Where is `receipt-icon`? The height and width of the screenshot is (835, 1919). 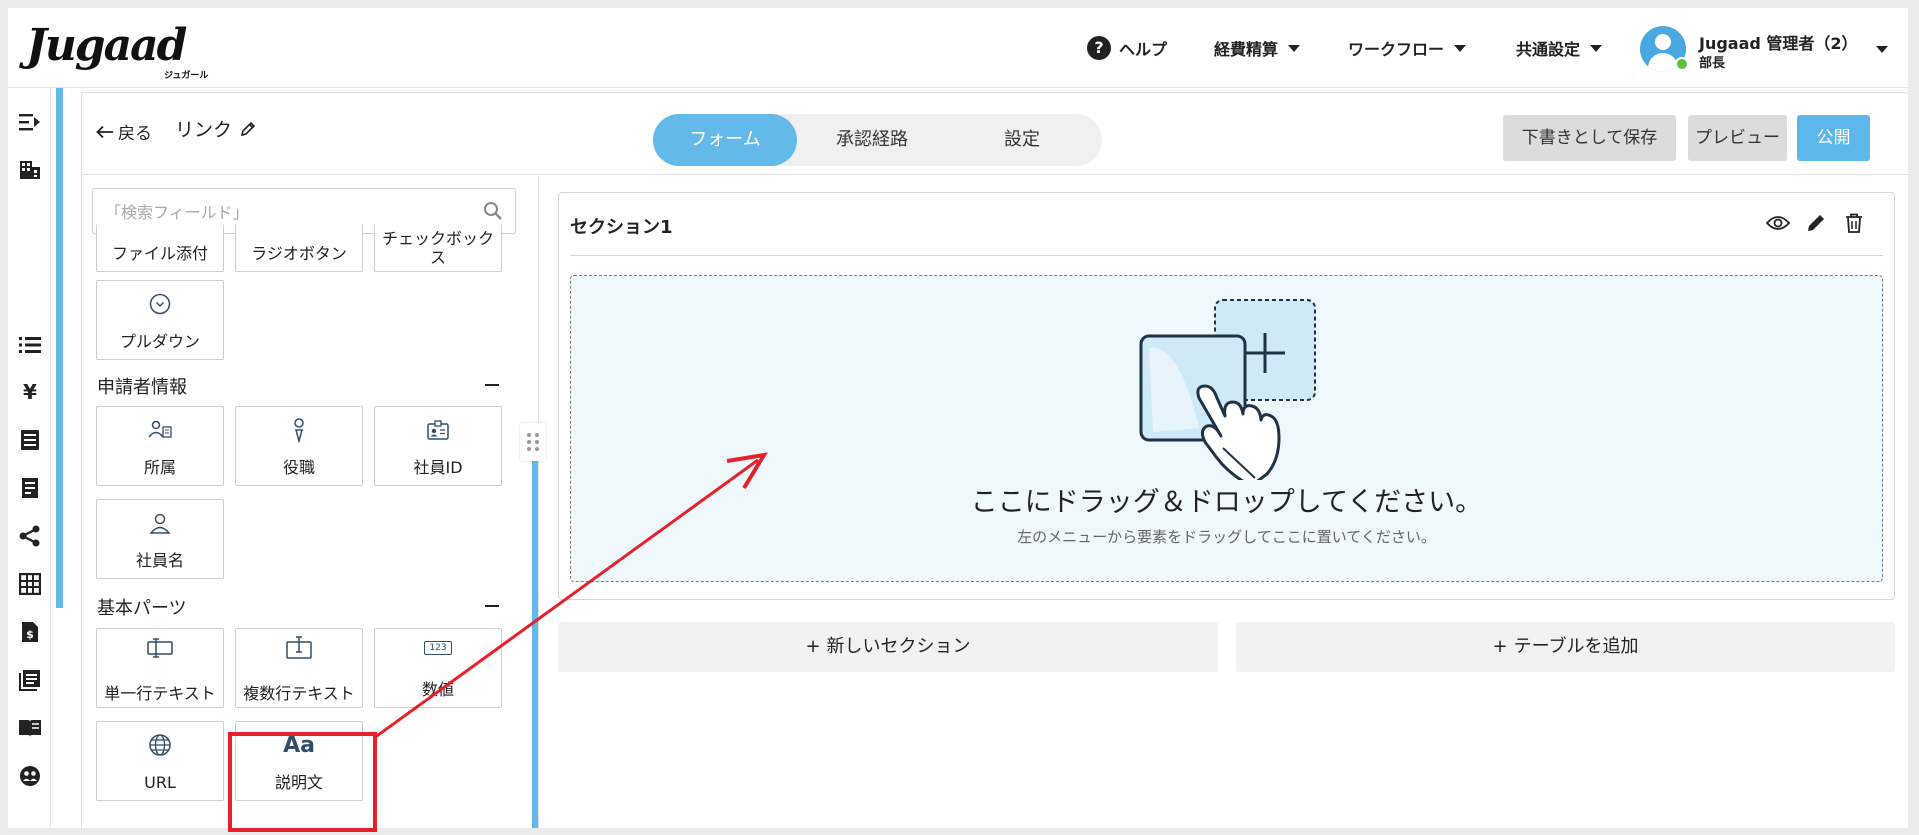
receipt-icon is located at coordinates (30, 440).